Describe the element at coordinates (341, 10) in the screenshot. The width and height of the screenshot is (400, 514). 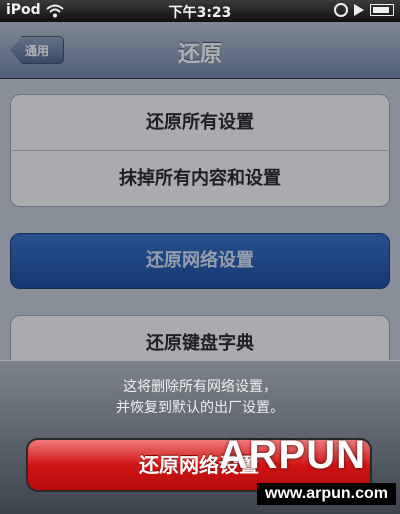
I see `orientation-lock-icon` at that location.